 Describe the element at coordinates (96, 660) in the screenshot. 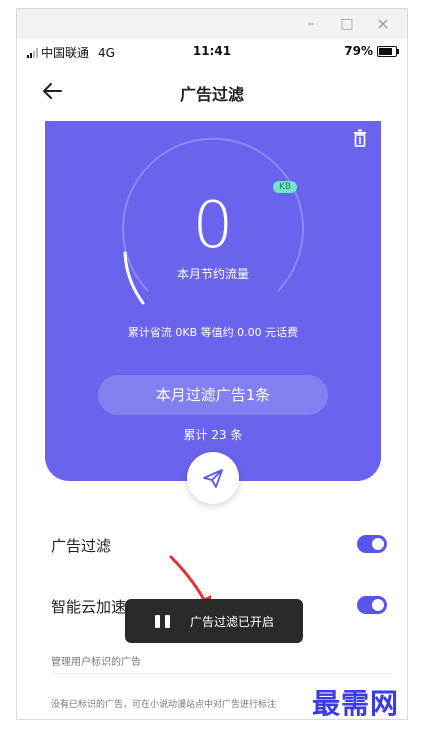

I see `manage-ads-link: 管理用户标识的广告` at that location.